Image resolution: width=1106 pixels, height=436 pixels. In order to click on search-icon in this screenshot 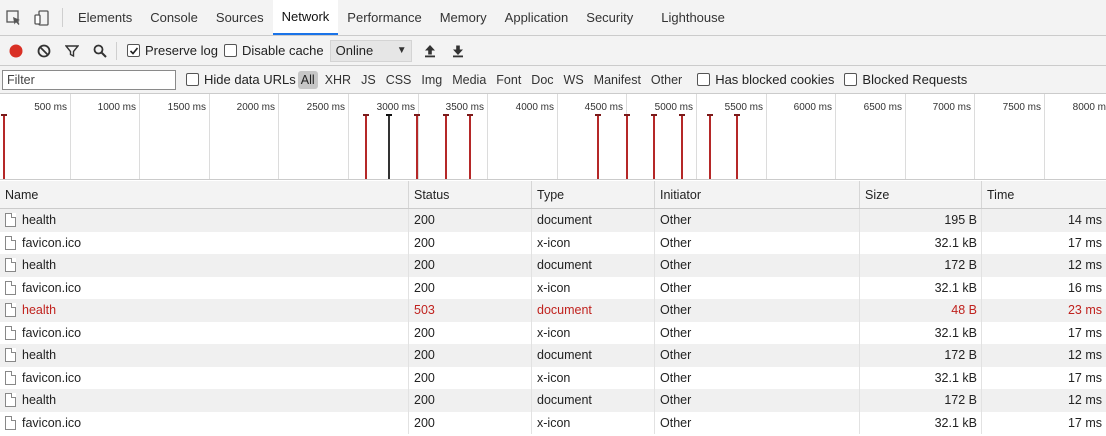, I will do `click(100, 51)`.